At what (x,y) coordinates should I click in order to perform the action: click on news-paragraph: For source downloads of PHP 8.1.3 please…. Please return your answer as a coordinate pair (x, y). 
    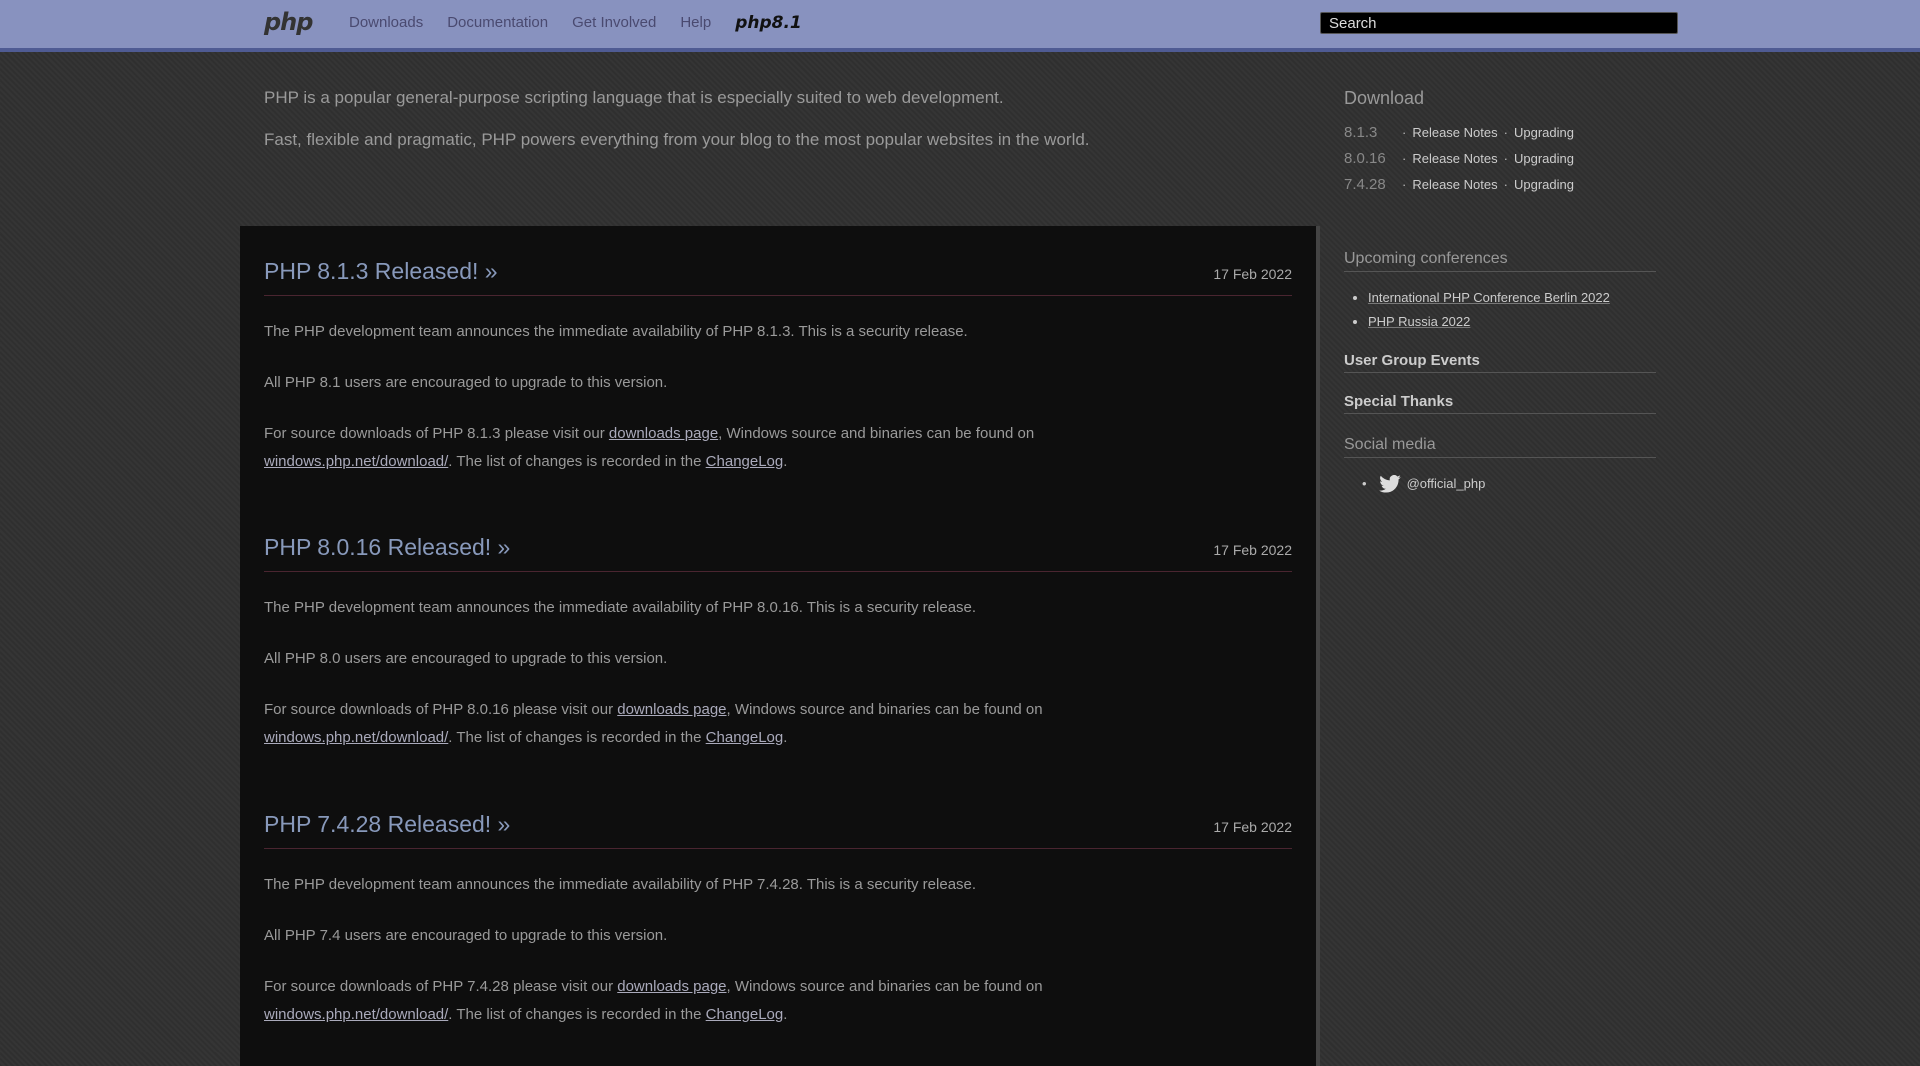
    Looking at the image, I should click on (778, 448).